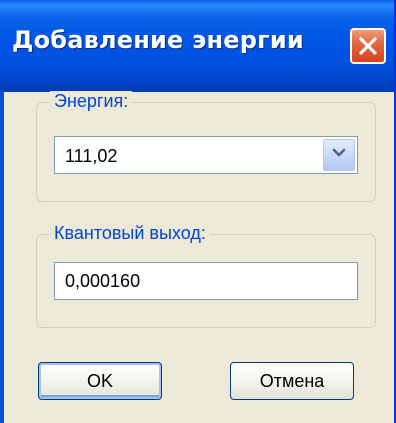  What do you see at coordinates (91, 156) in the screenshot?
I see `energy-combobox-value: 111,02` at bounding box center [91, 156].